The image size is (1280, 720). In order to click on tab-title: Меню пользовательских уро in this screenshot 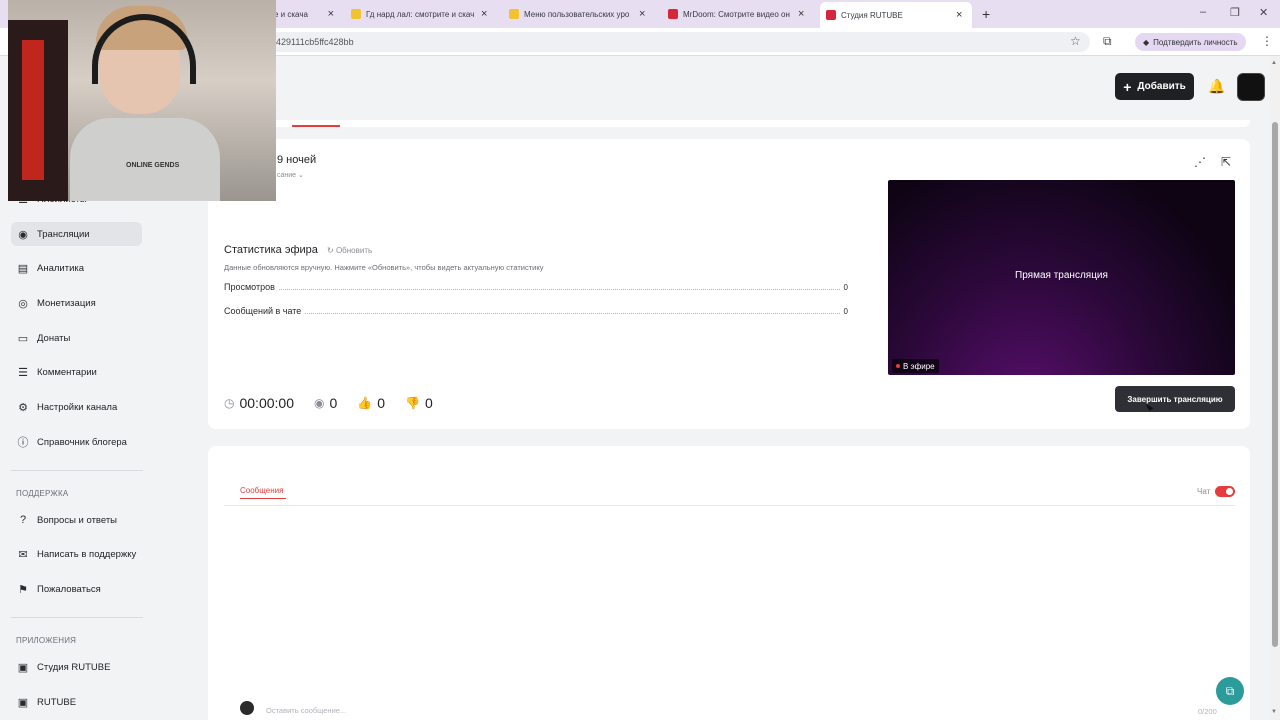, I will do `click(577, 14)`.